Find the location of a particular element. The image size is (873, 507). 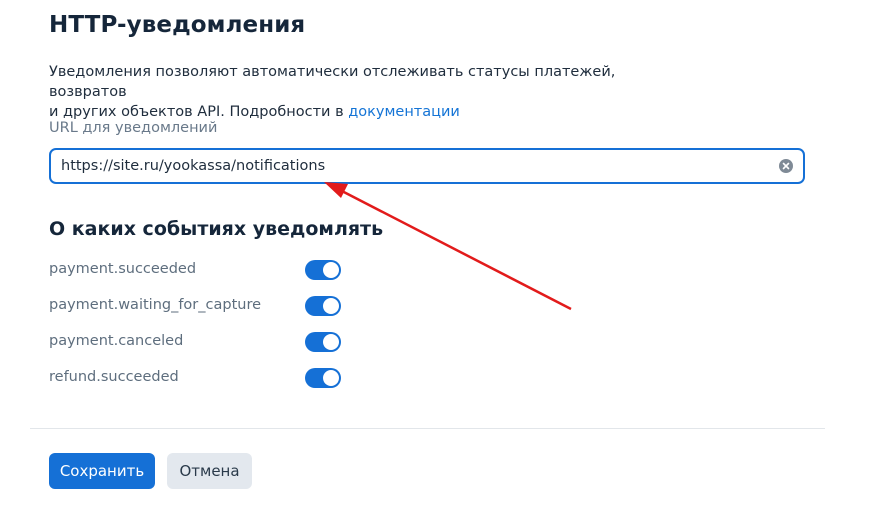

description-line-2: и других объектов API. Подробности в is located at coordinates (199, 112).